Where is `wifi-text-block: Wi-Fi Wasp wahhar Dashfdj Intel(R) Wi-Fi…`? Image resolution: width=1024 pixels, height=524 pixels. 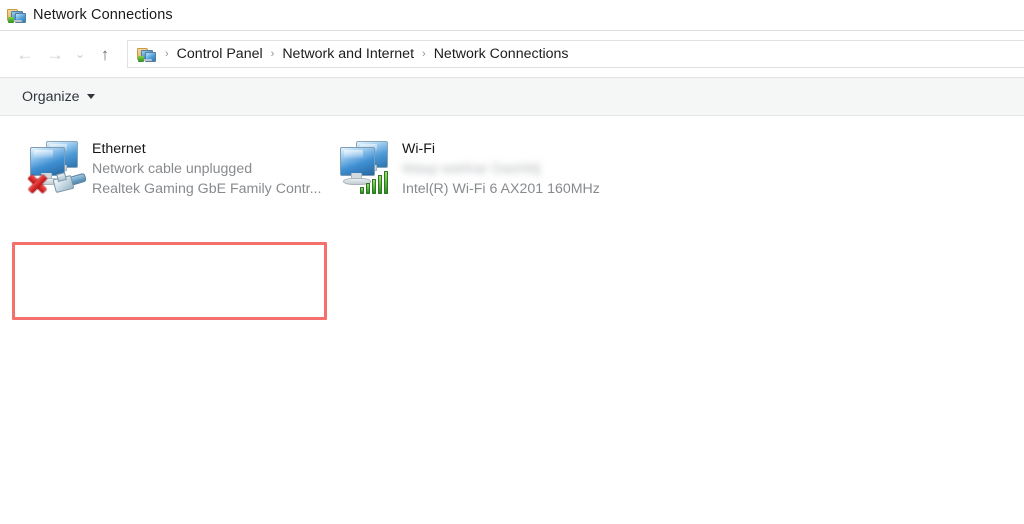 wifi-text-block: Wi-Fi Wasp wahhar Dashfdj Intel(R) Wi-Fi… is located at coordinates (517, 167).